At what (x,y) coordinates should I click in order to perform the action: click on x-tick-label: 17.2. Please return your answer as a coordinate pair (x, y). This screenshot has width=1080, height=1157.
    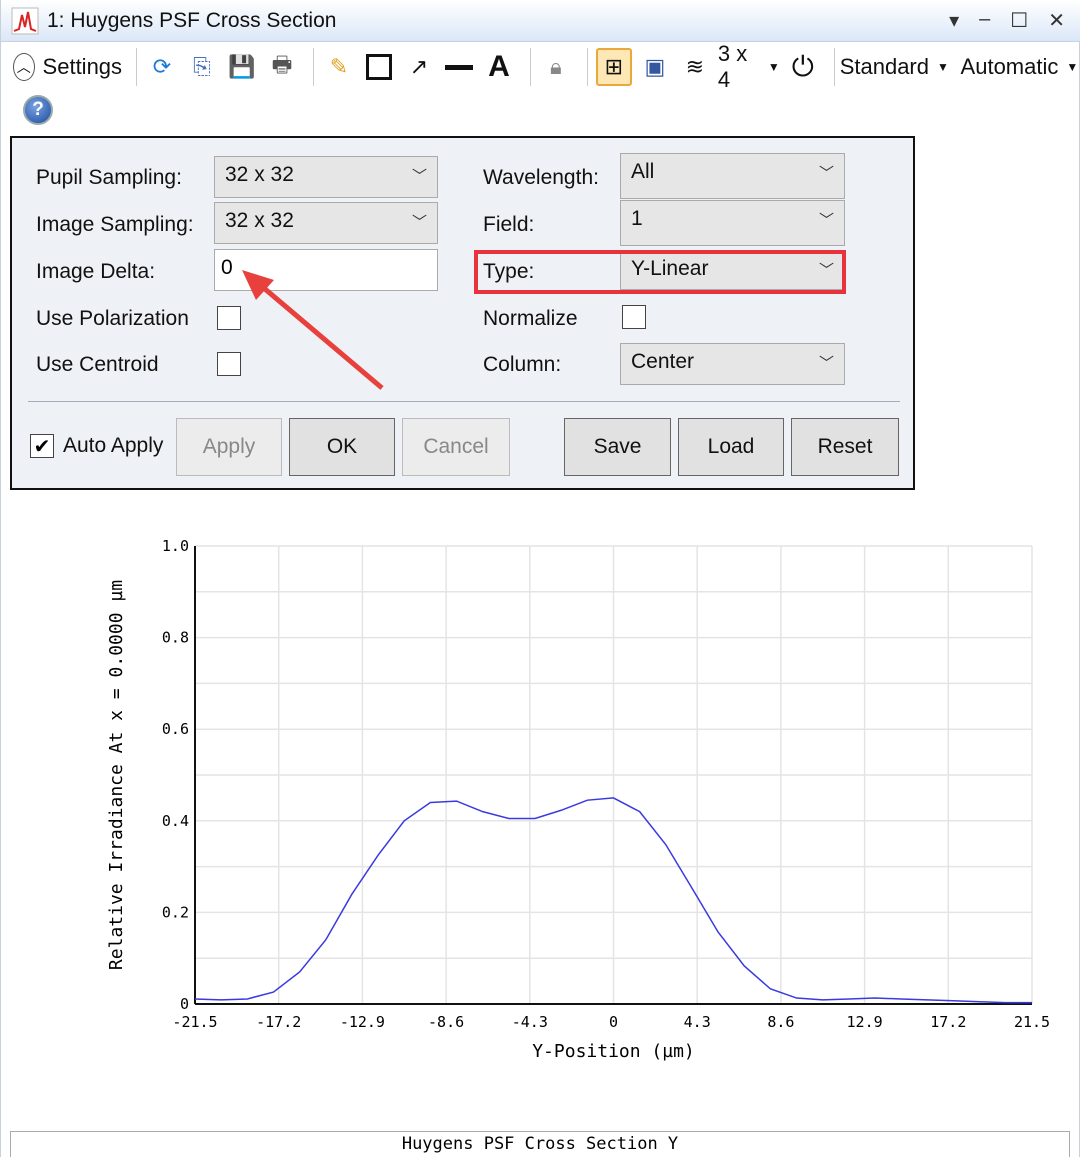
    Looking at the image, I should click on (948, 1022).